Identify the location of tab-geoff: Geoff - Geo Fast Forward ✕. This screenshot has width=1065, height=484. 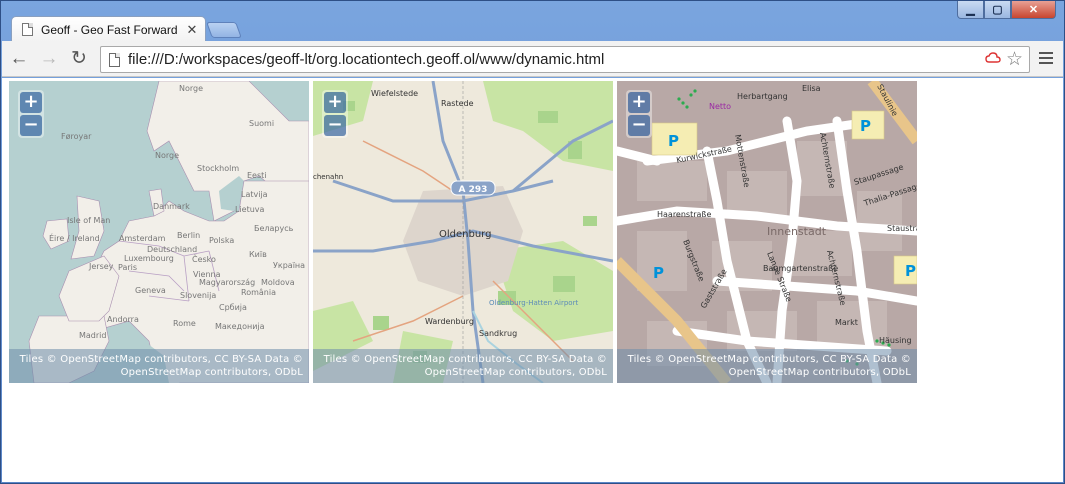
(108, 29).